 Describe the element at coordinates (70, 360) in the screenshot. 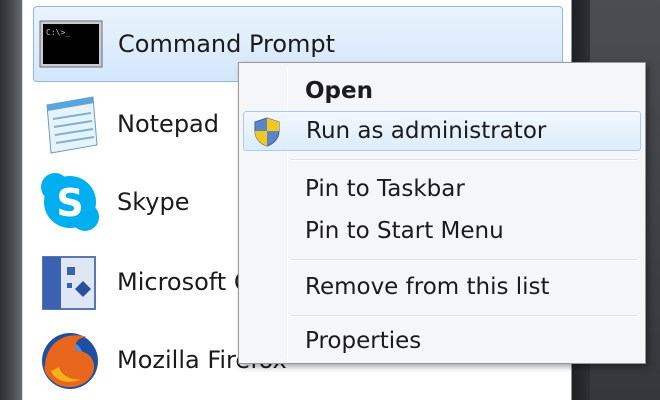

I see `firefox-icon` at that location.